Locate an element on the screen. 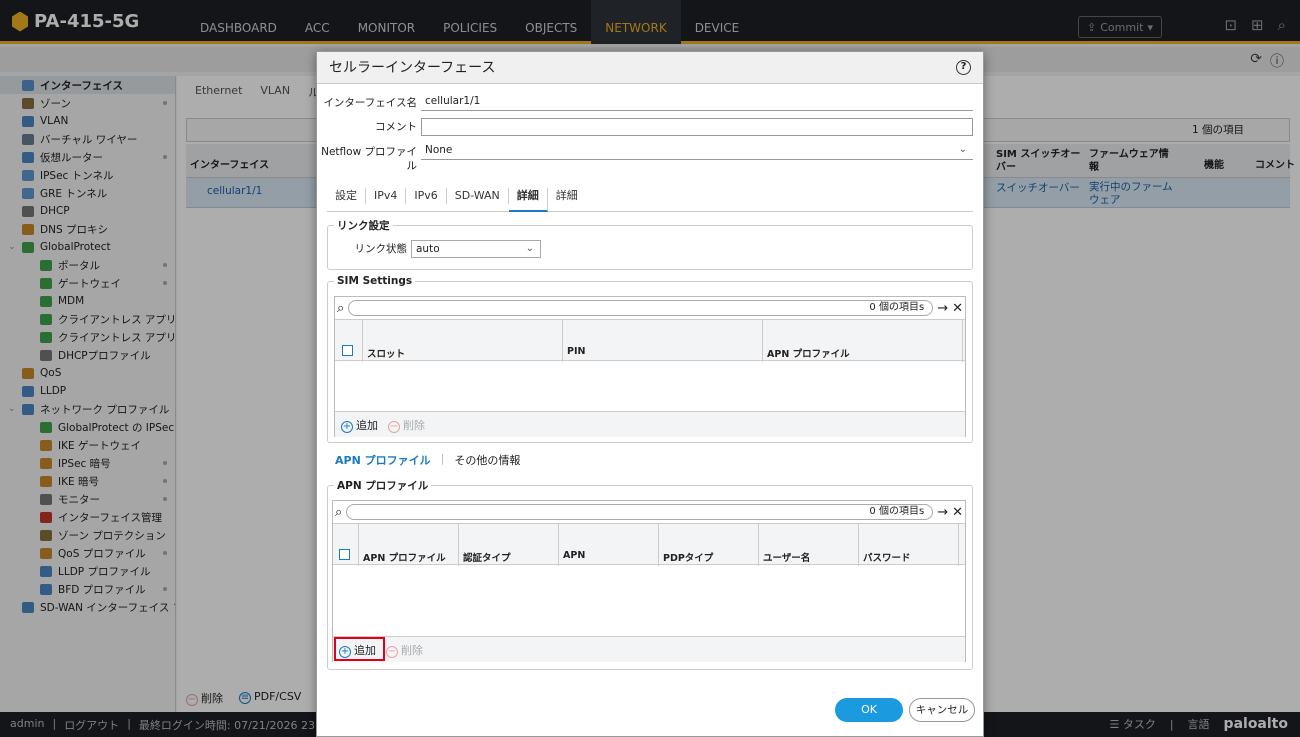 Image resolution: width=1300 pixels, height=737 pixels. apn-search: ⌕ 0 個の項目s → ✕ is located at coordinates (649, 512).